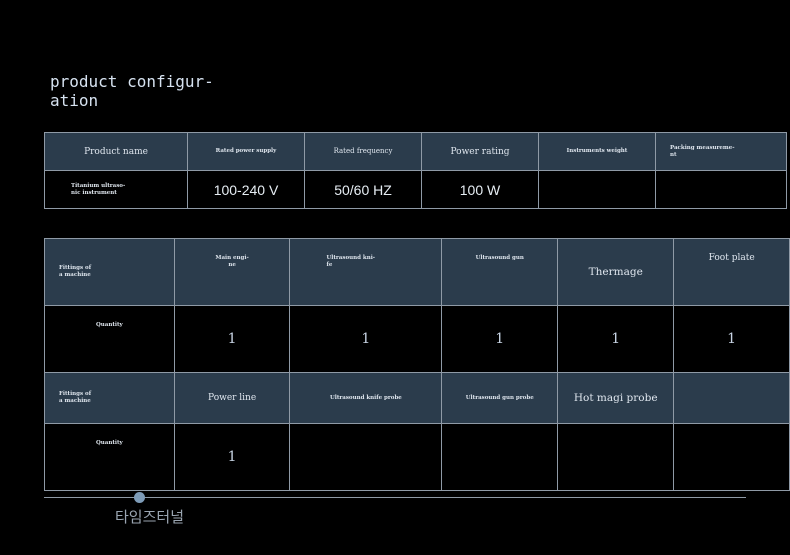  What do you see at coordinates (500, 272) in the screenshot?
I see `fitting-ultrasound-gun: Ultrasound gun` at bounding box center [500, 272].